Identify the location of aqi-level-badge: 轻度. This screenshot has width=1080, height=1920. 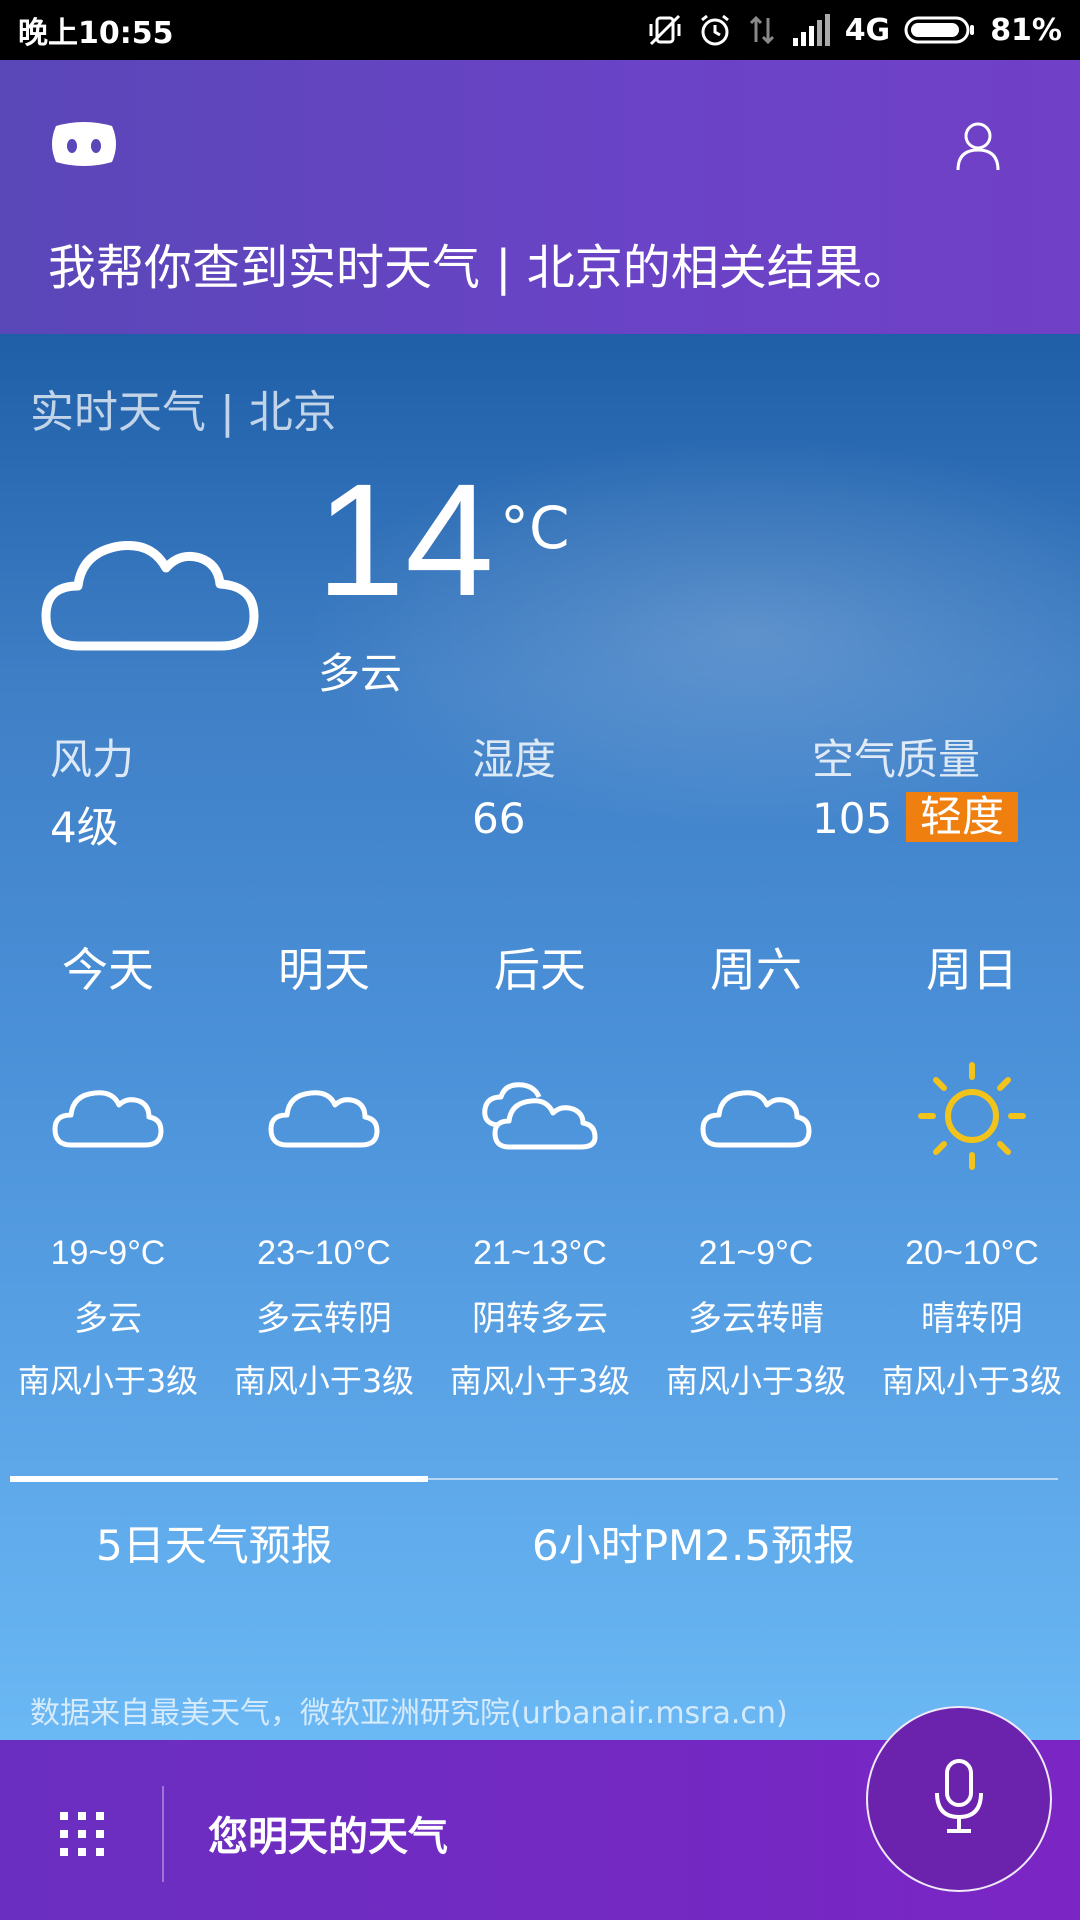
(962, 817).